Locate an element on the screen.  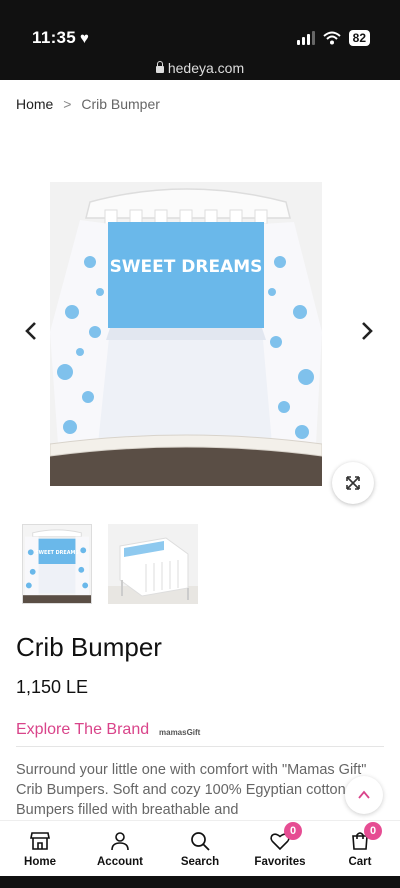
nav-search: Search is located at coordinates (200, 848).